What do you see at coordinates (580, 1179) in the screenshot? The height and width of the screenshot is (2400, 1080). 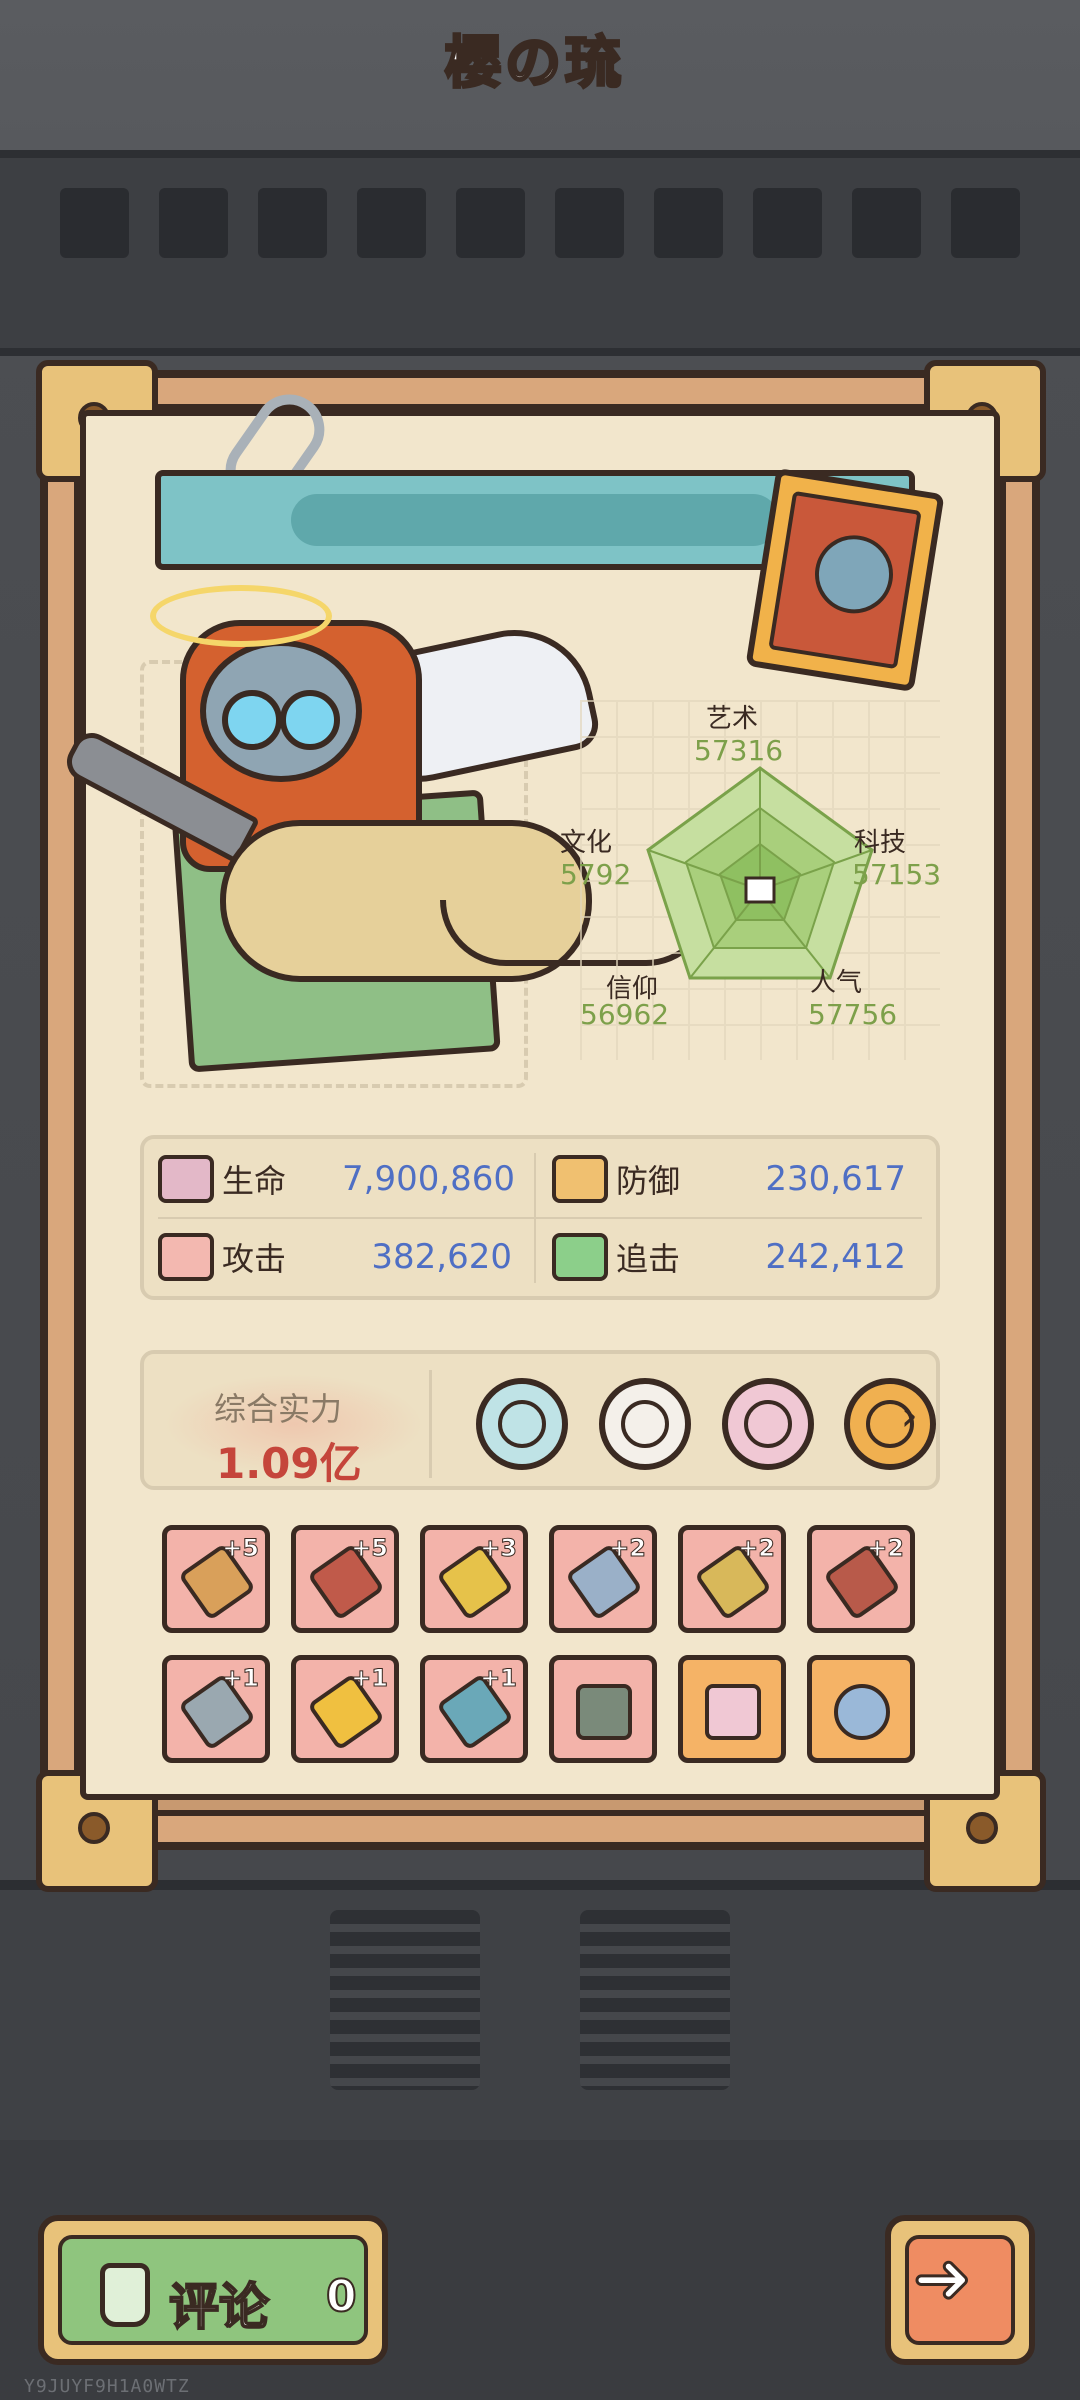 I see `shield-icon` at bounding box center [580, 1179].